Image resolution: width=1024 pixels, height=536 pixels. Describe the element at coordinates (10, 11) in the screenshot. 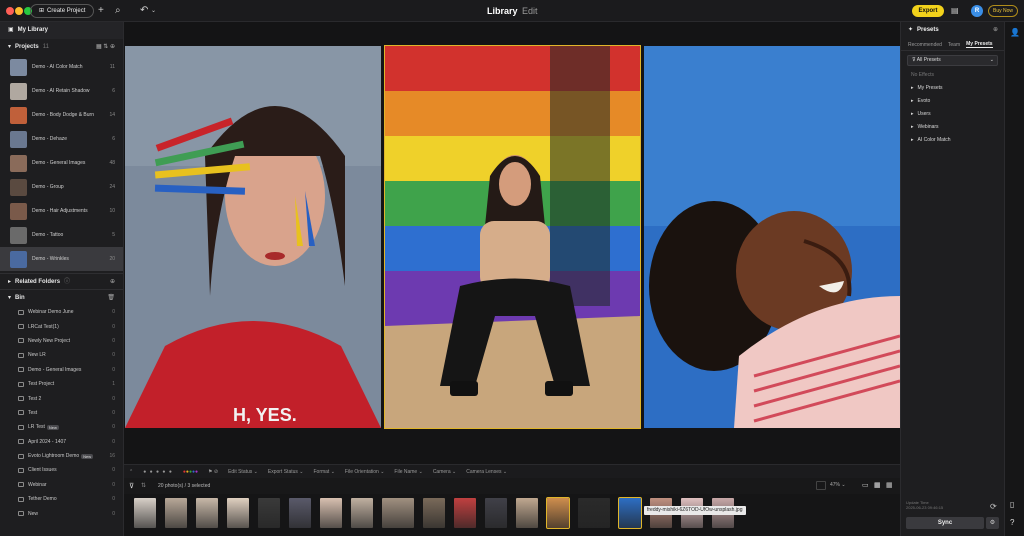

I see `close-window-button` at that location.